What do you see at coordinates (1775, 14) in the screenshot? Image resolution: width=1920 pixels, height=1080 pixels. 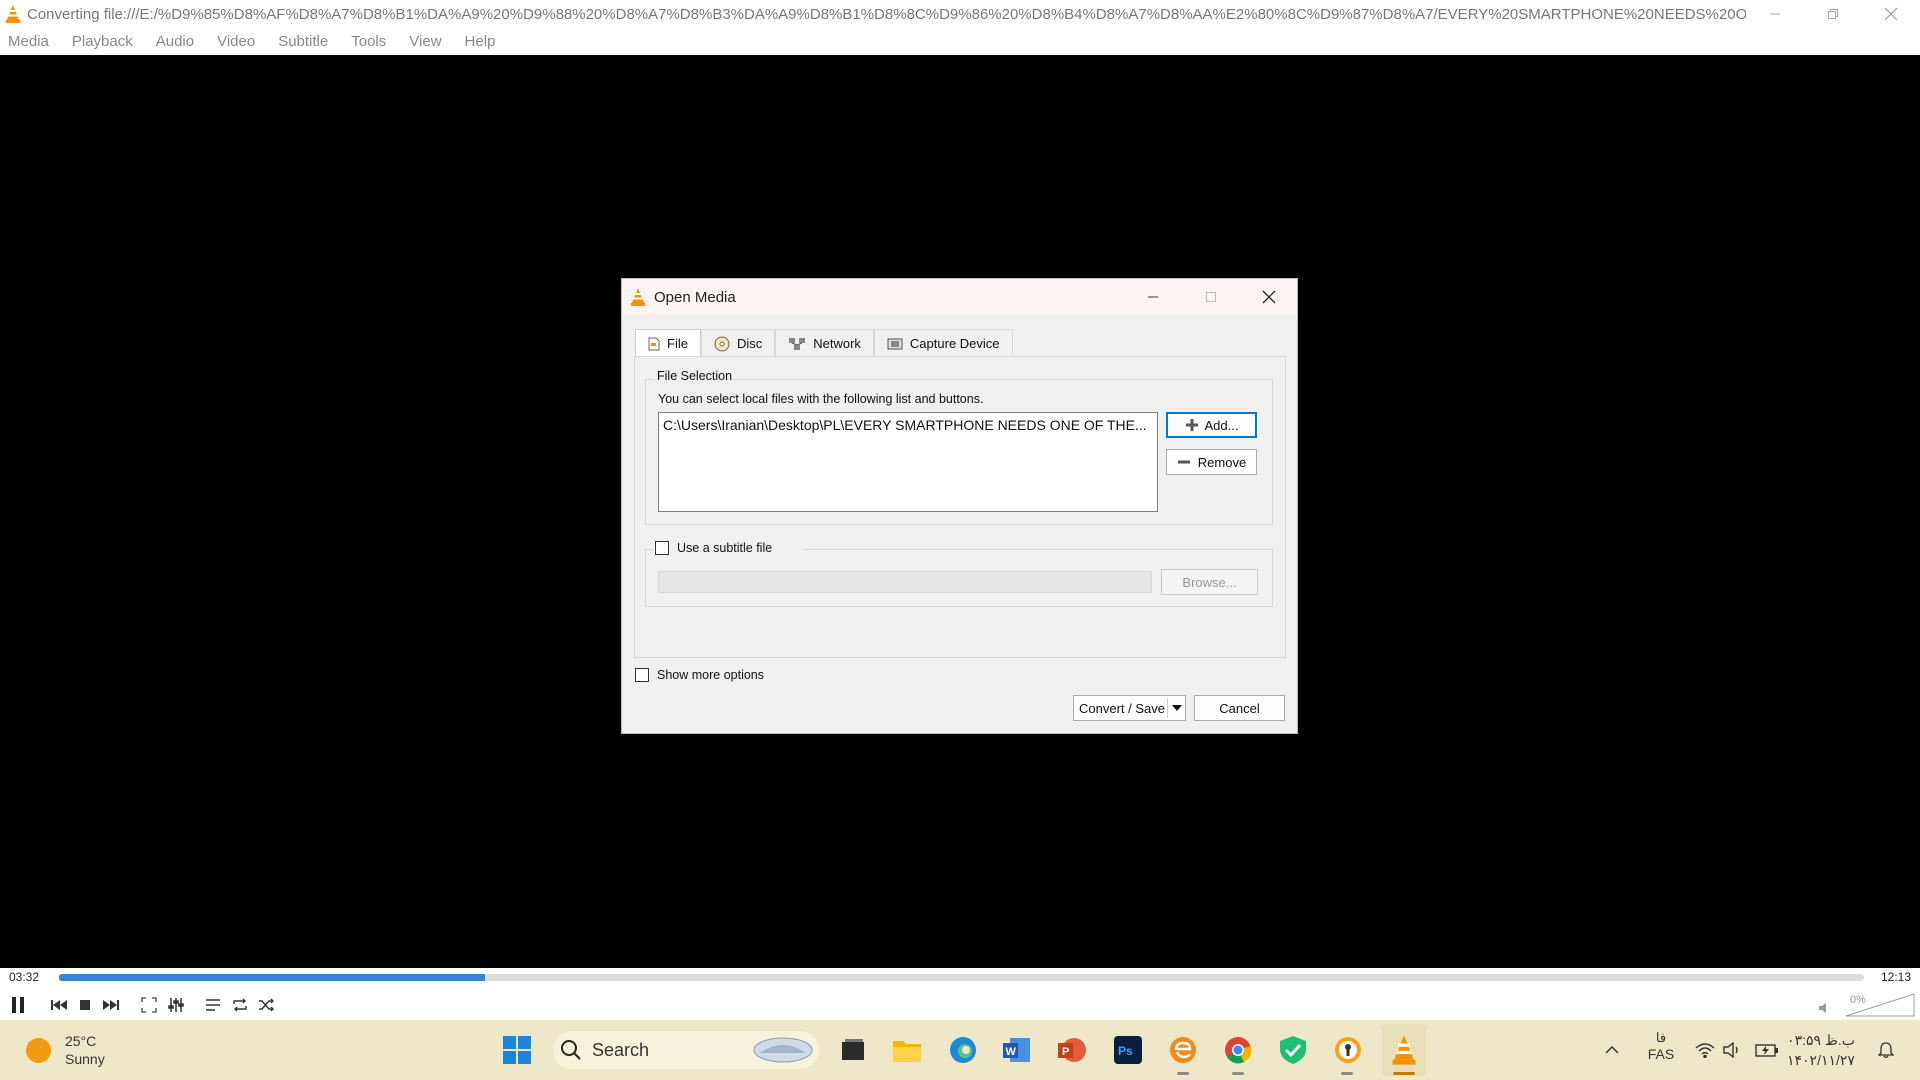 I see `minimize-button` at bounding box center [1775, 14].